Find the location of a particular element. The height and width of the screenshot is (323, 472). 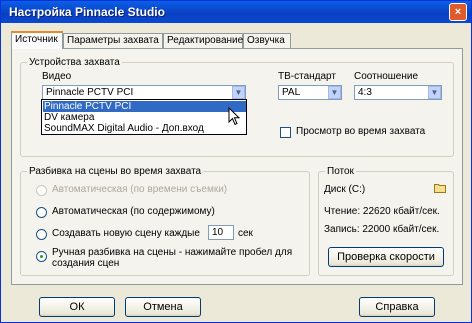

help-button: Справка is located at coordinates (397, 307).